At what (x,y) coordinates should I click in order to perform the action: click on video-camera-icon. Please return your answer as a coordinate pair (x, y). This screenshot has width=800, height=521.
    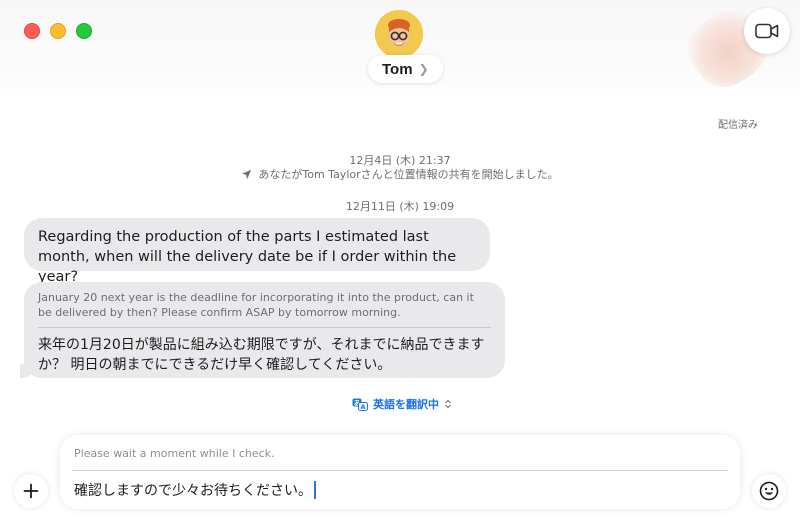
    Looking at the image, I should click on (767, 31).